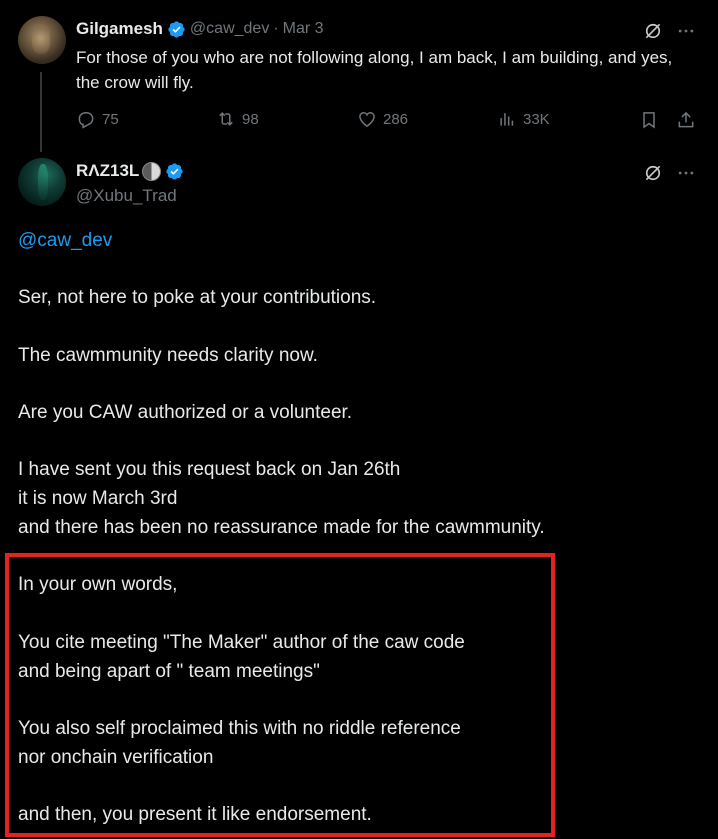  Describe the element at coordinates (65, 240) in the screenshot. I see `mention-link: @caw_dev` at that location.